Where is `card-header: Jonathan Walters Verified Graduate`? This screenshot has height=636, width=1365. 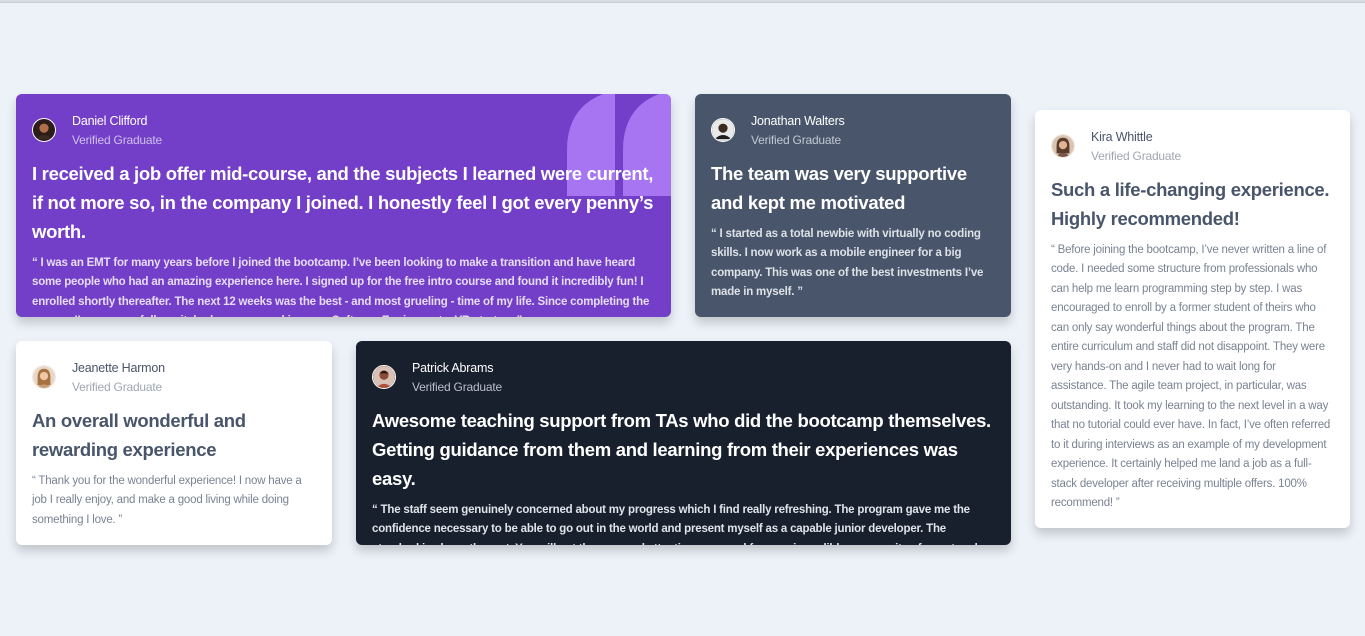 card-header: Jonathan Walters Verified Graduate is located at coordinates (853, 130).